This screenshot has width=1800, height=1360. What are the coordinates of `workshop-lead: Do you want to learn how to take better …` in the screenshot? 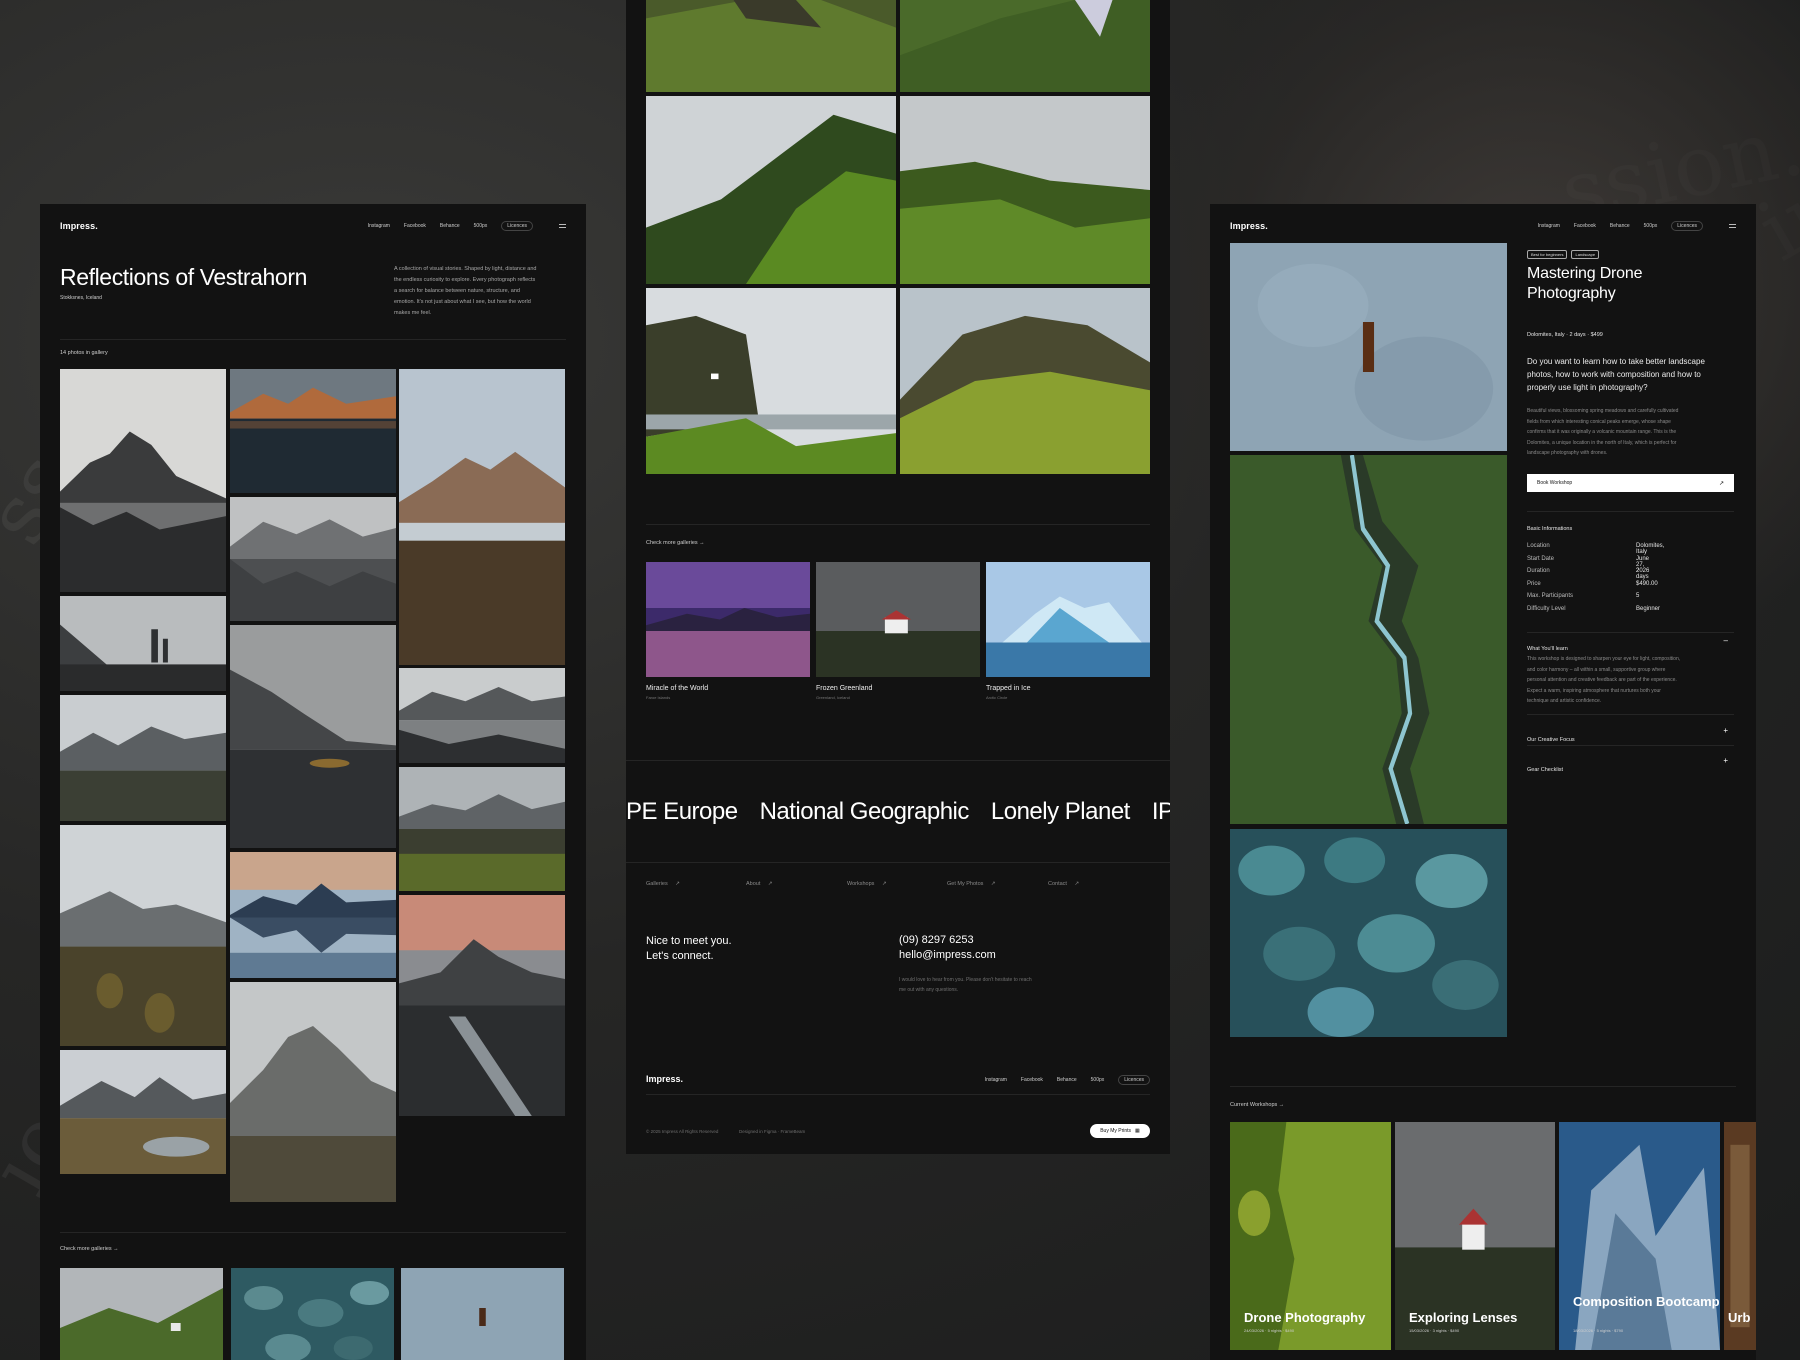 It's located at (1616, 374).